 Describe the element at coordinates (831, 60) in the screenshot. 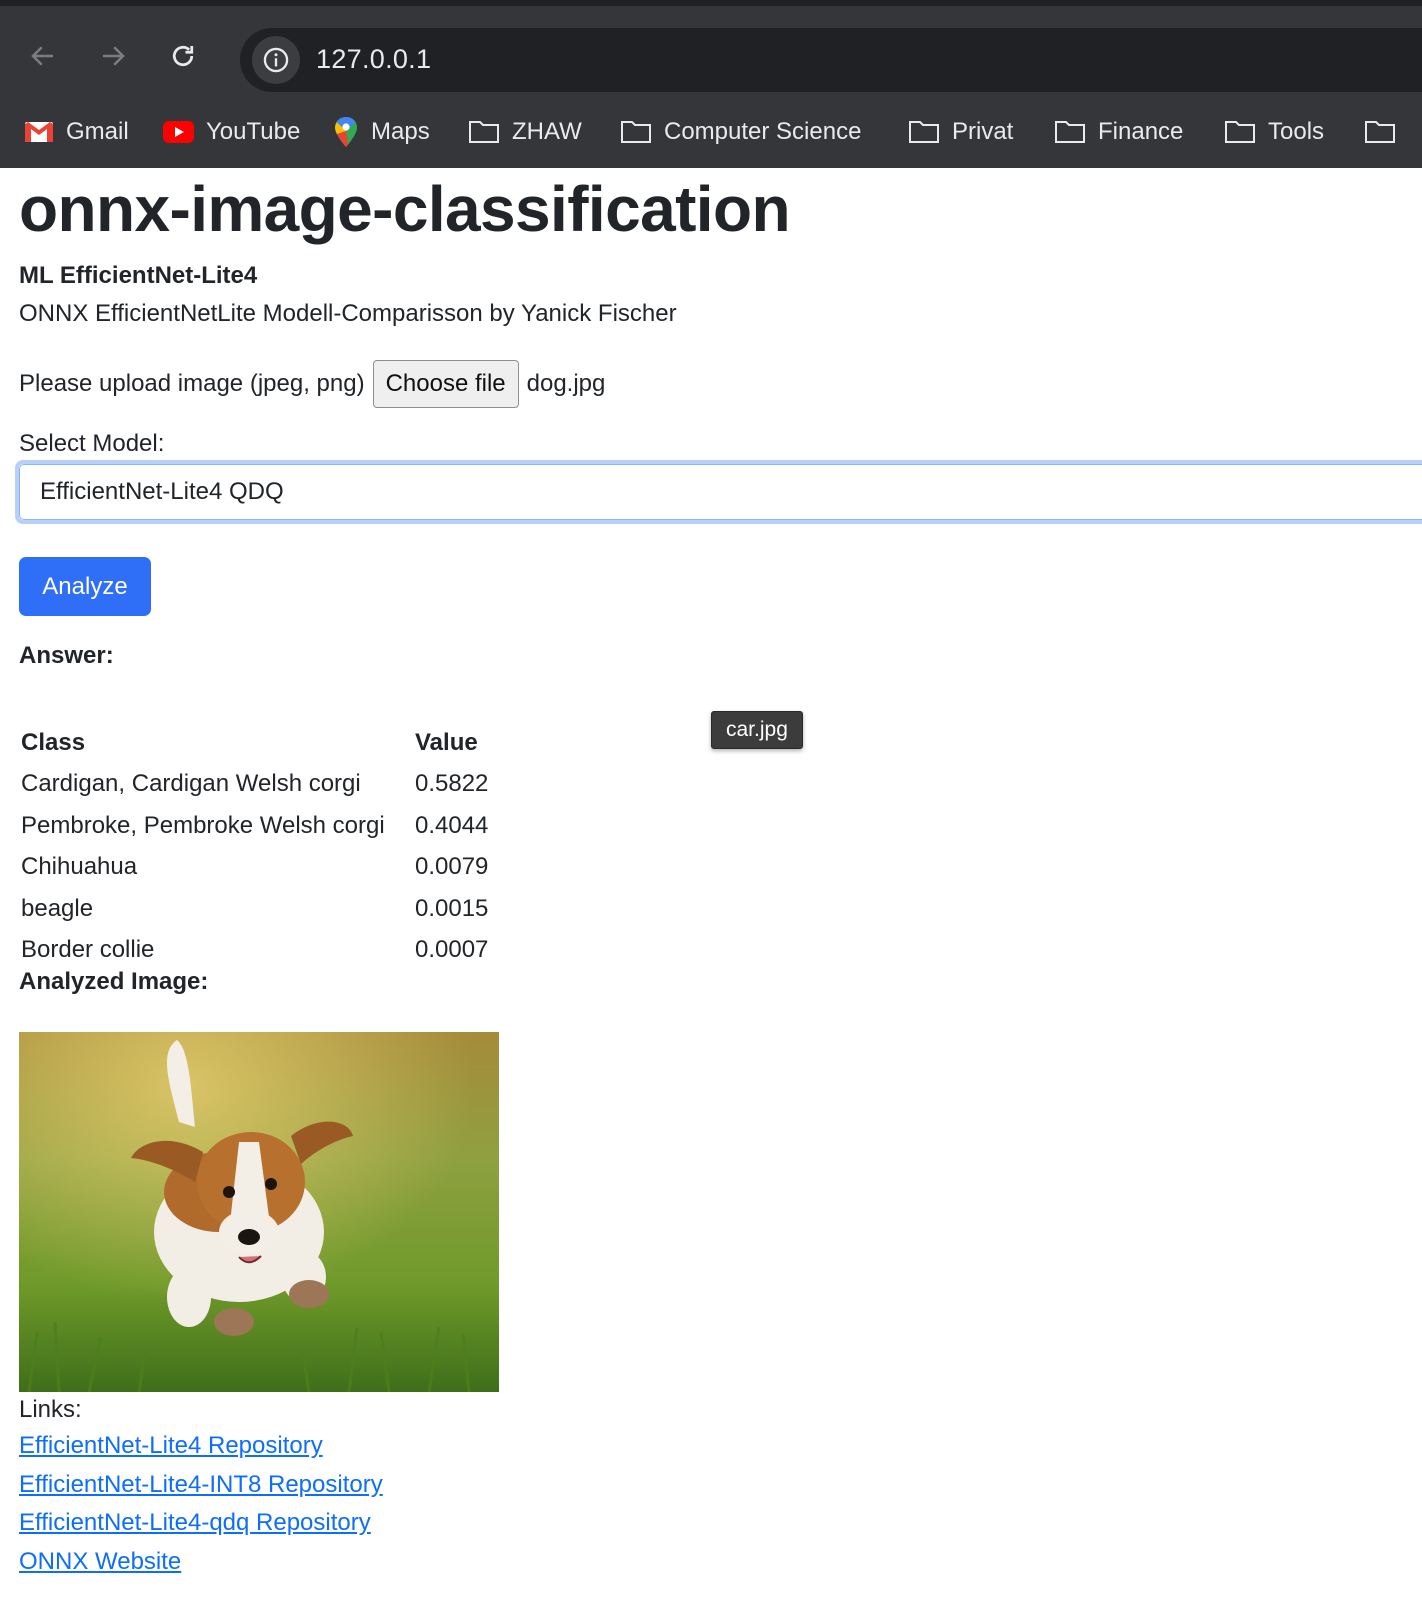

I see `address-bar: 127.0.0.1` at that location.